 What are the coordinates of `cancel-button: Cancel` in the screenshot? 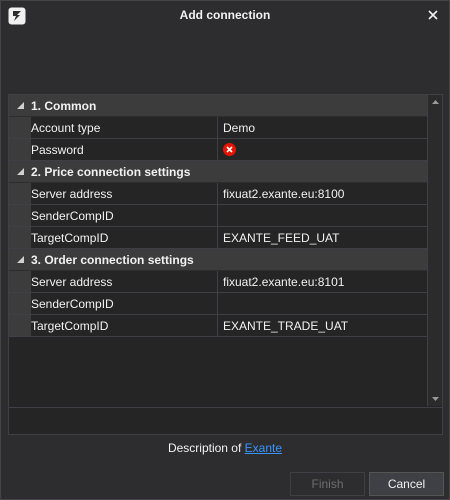 It's located at (406, 484).